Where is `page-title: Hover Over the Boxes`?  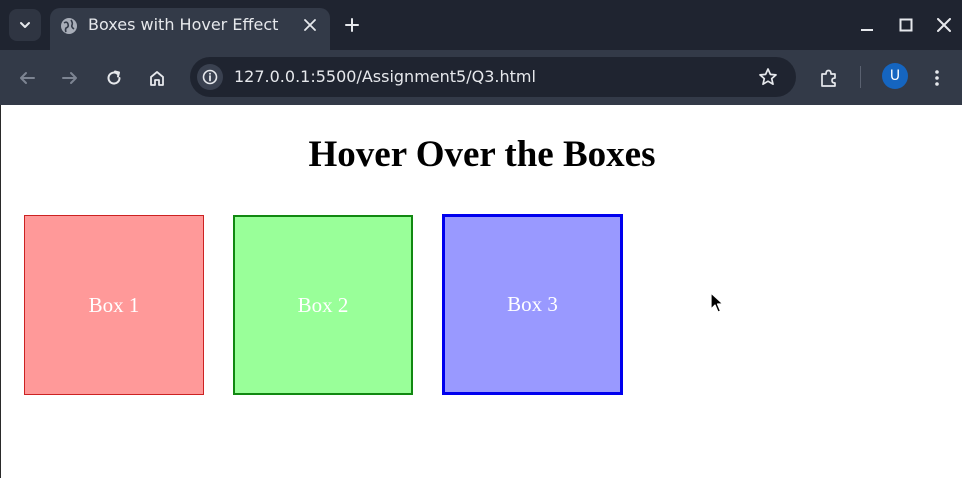 page-title: Hover Over the Boxes is located at coordinates (482, 154).